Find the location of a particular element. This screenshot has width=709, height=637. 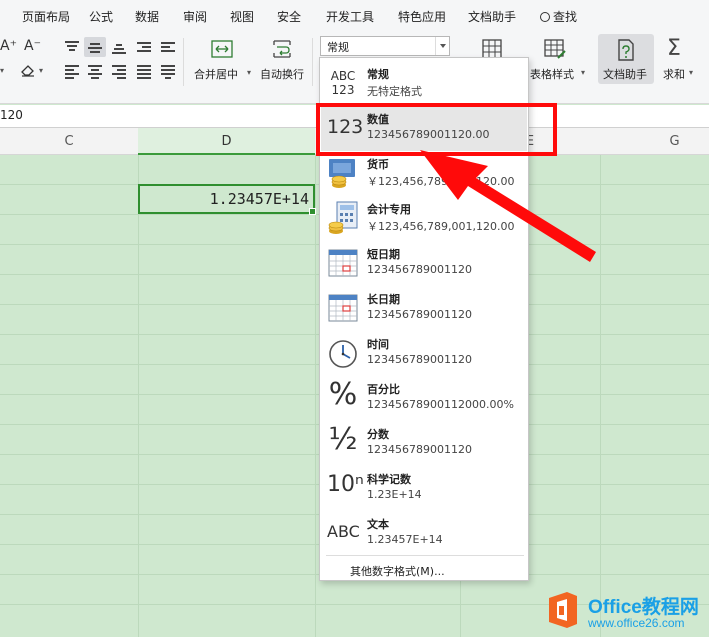

justify-icon is located at coordinates (144, 71).